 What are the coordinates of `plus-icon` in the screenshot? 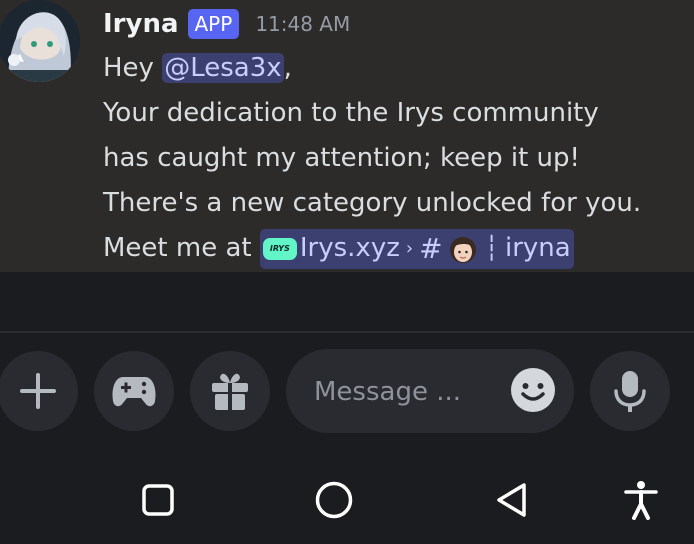 It's located at (38, 391).